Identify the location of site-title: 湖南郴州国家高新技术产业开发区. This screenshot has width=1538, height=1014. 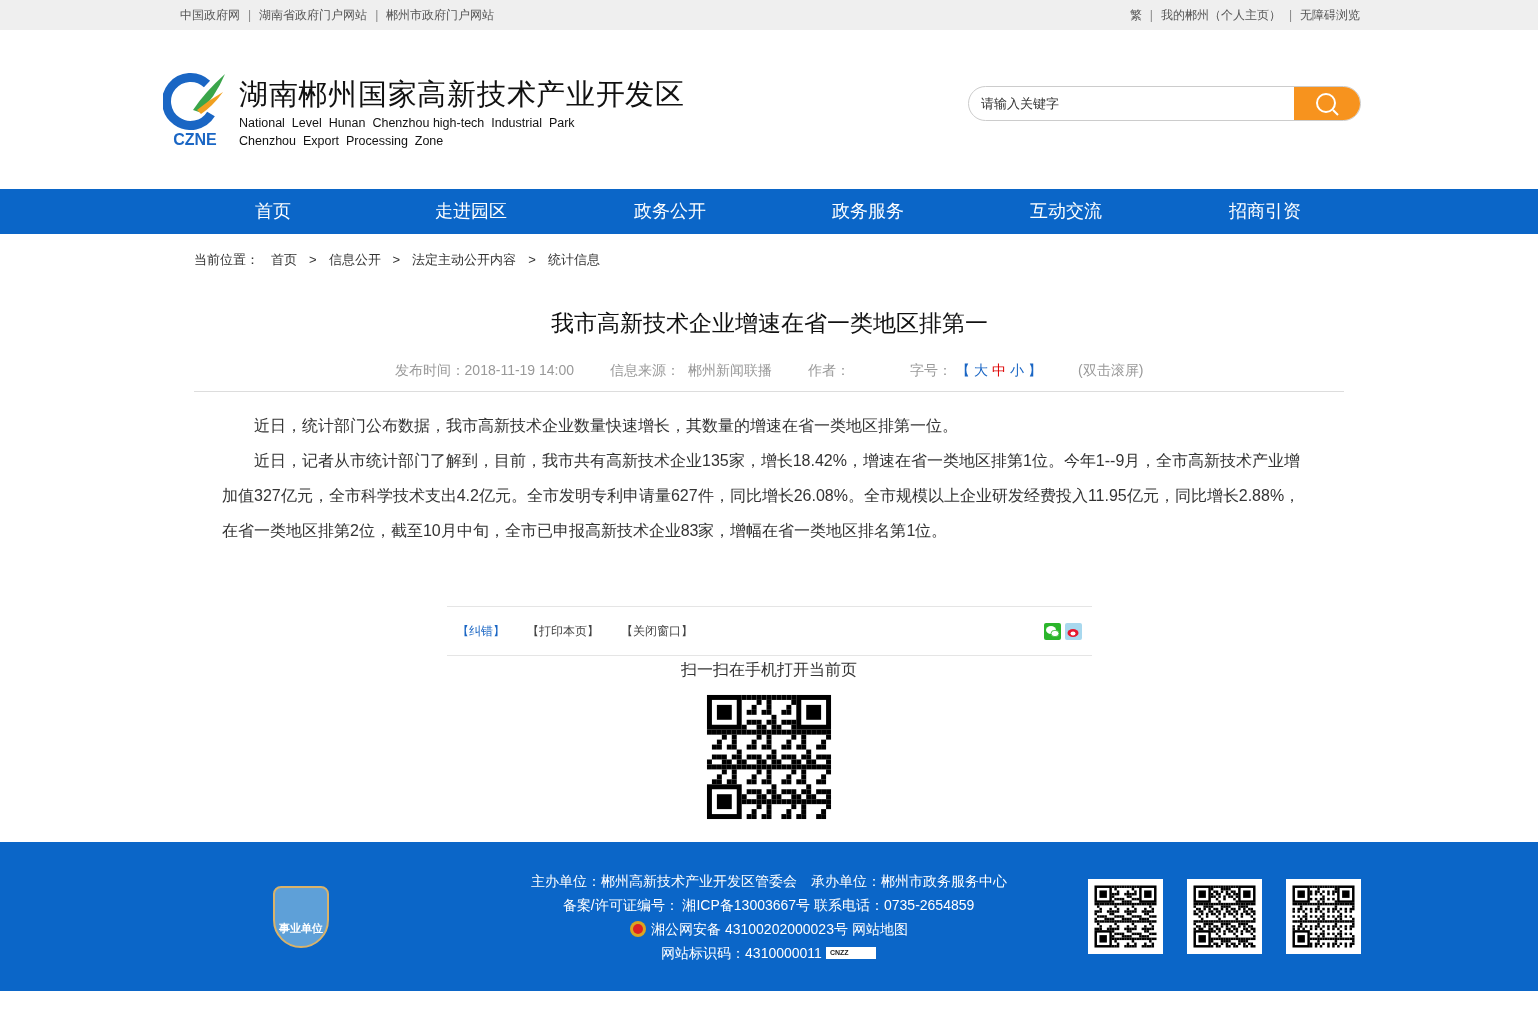
(462, 94).